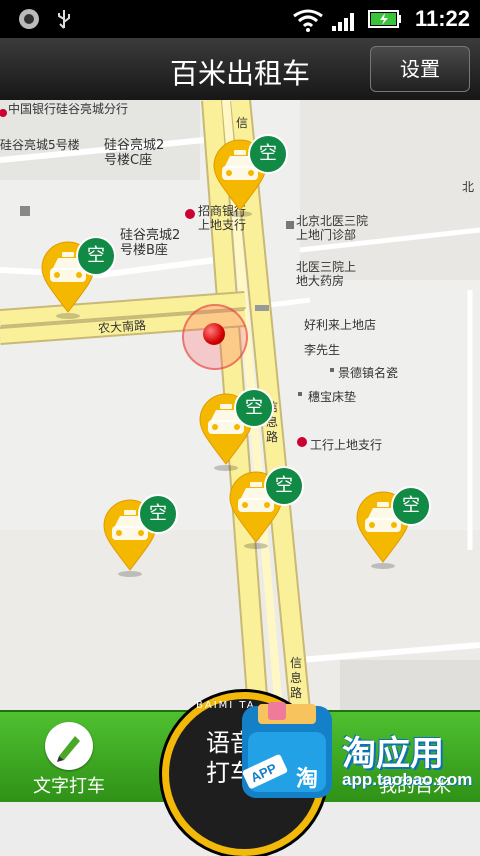  What do you see at coordinates (287, 751) in the screenshot?
I see `taobao-app-badge-icon: APP 淘` at bounding box center [287, 751].